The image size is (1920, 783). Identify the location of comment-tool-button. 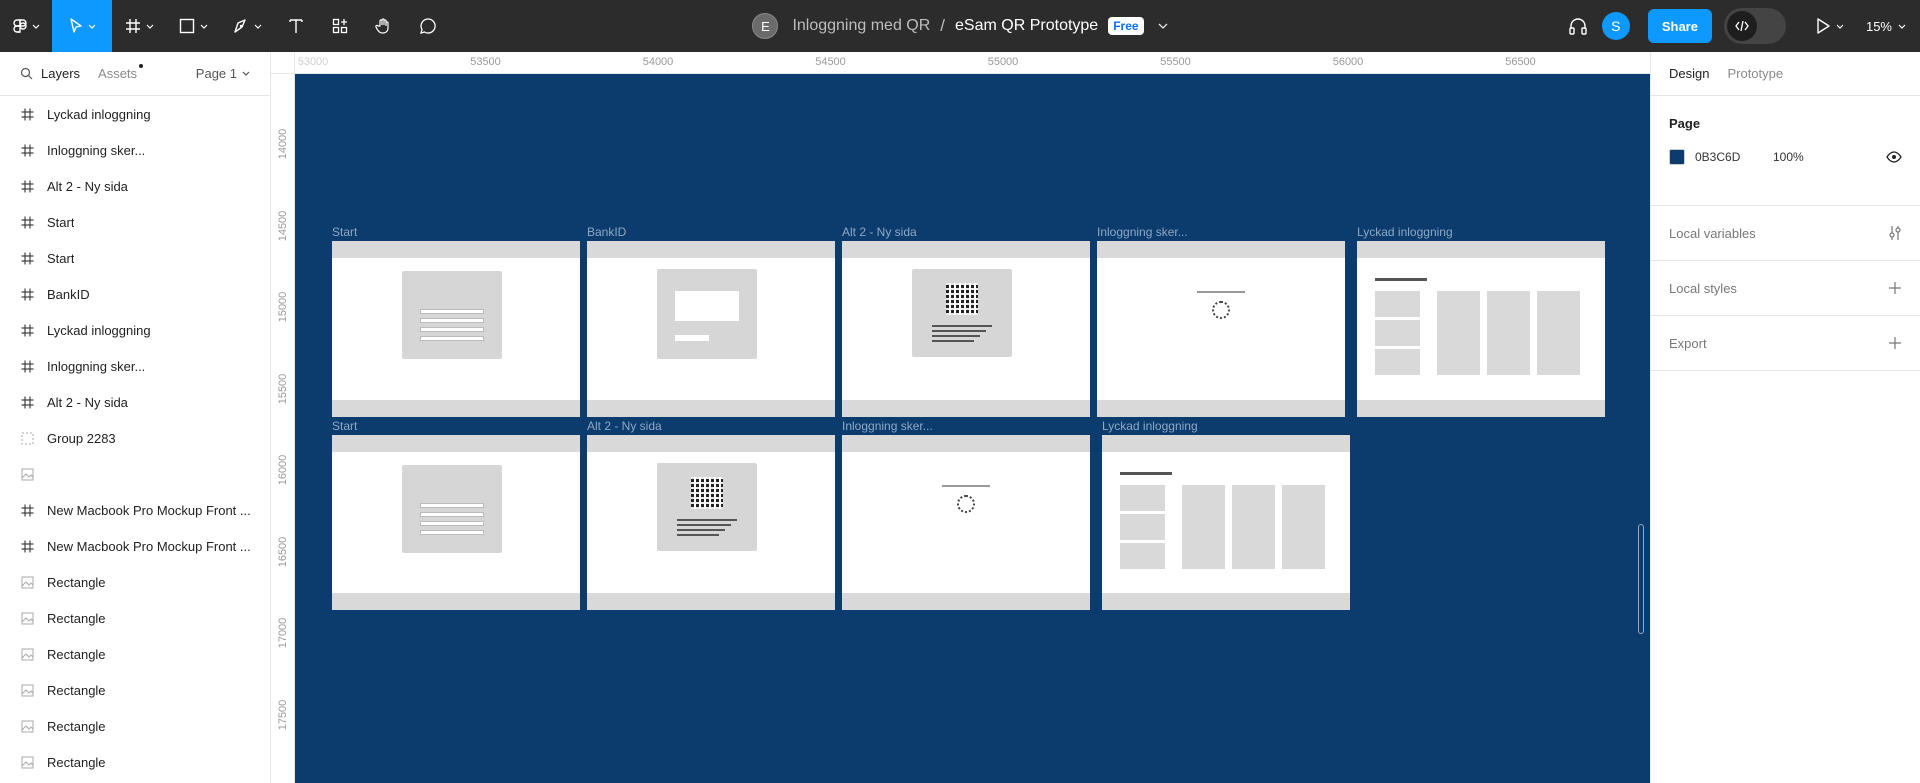
(428, 26).